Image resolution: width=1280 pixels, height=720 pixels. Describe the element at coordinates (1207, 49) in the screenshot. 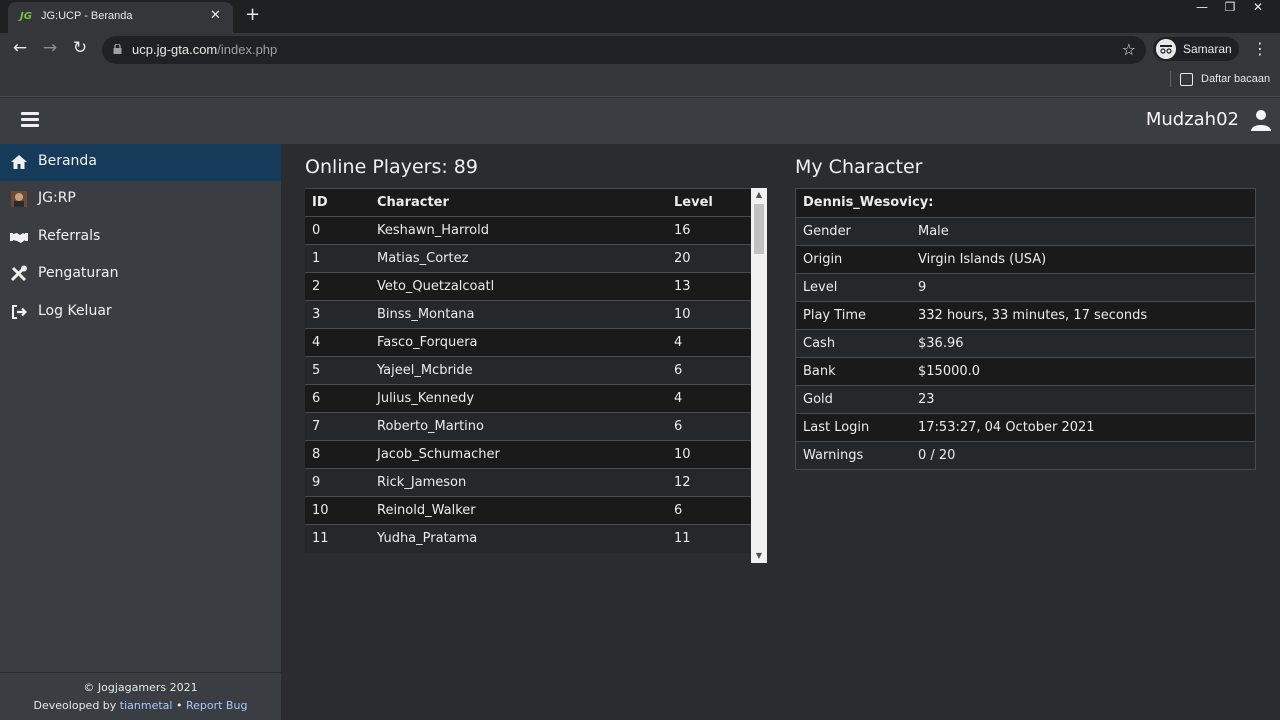

I see `profile-label: Samaran` at that location.